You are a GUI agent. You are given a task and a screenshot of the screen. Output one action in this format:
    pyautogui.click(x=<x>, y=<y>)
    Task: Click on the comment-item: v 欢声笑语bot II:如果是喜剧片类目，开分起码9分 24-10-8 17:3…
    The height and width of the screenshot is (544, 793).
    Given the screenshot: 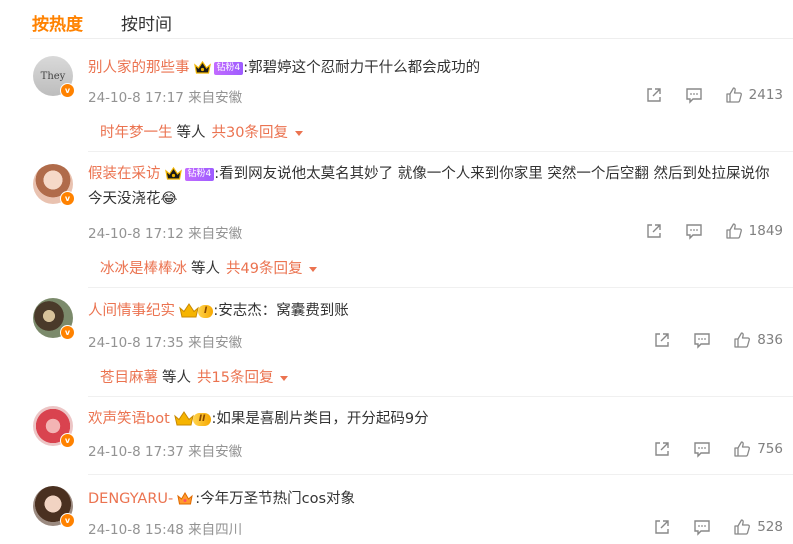 What is the action you would take?
    pyautogui.click(x=396, y=439)
    